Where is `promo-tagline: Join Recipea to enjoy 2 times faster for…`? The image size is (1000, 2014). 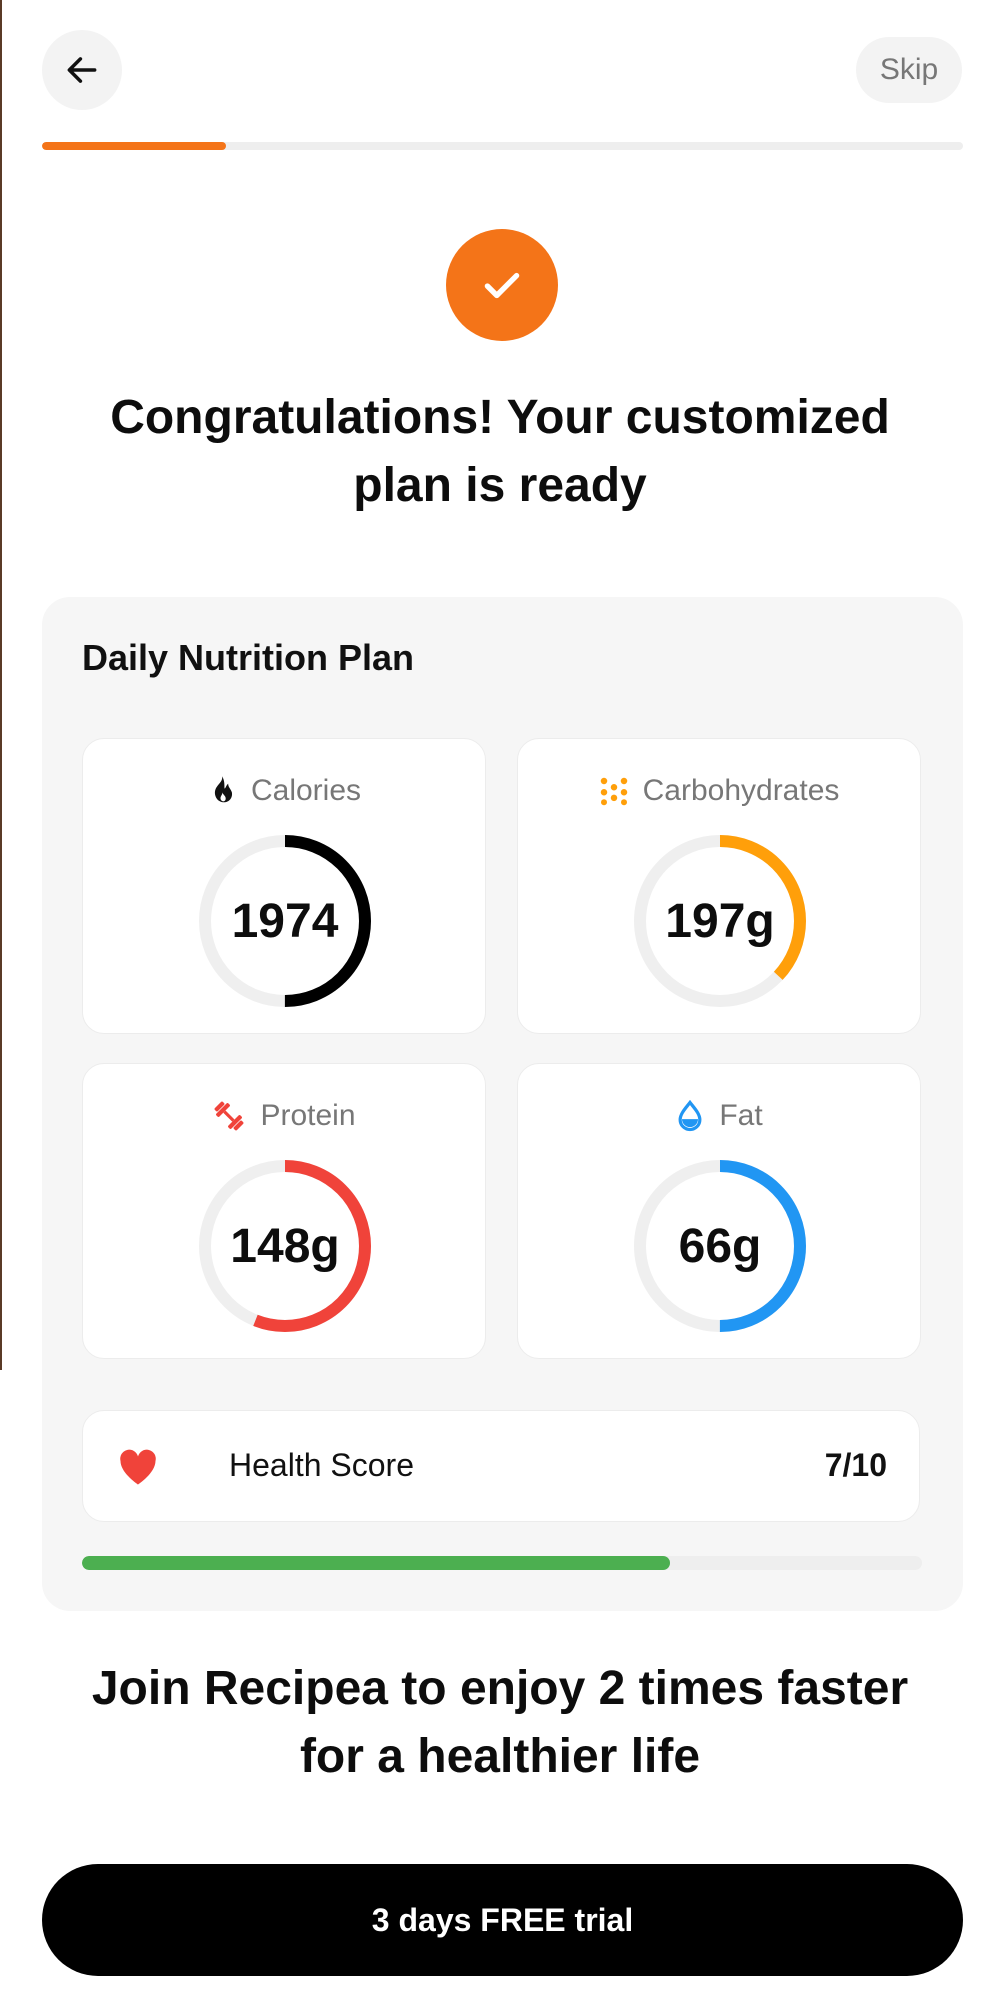 promo-tagline: Join Recipea to enjoy 2 times faster for… is located at coordinates (500, 1723).